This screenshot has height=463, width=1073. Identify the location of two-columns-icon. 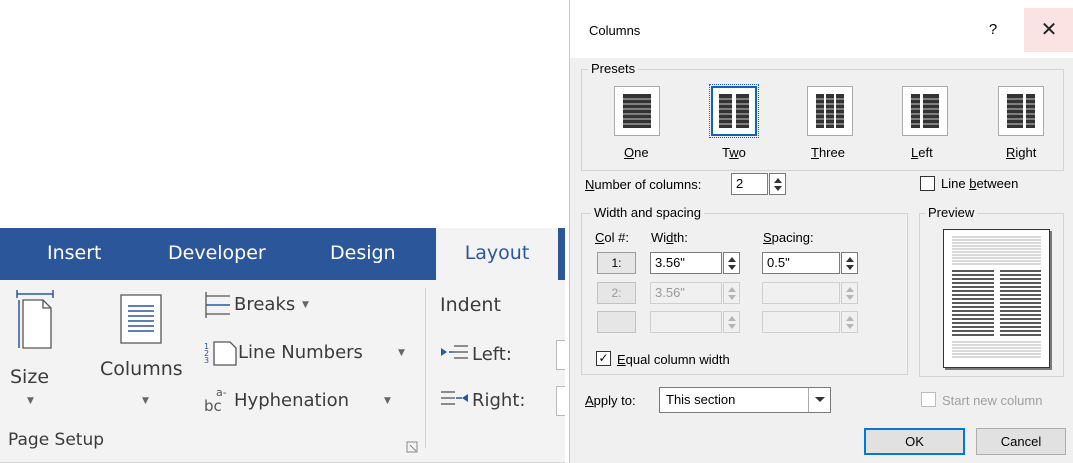
(734, 111).